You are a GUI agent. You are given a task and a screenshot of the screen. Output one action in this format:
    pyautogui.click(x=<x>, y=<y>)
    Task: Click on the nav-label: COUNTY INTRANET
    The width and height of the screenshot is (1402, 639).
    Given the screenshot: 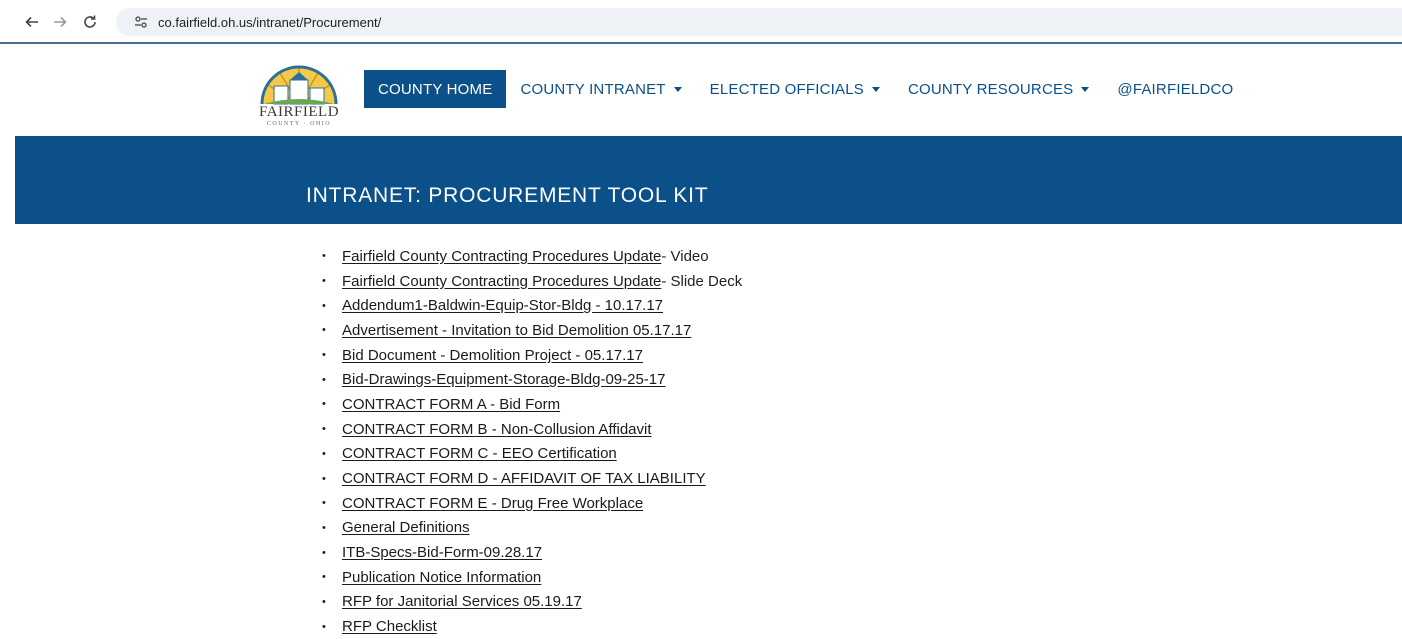 What is the action you would take?
    pyautogui.click(x=593, y=89)
    